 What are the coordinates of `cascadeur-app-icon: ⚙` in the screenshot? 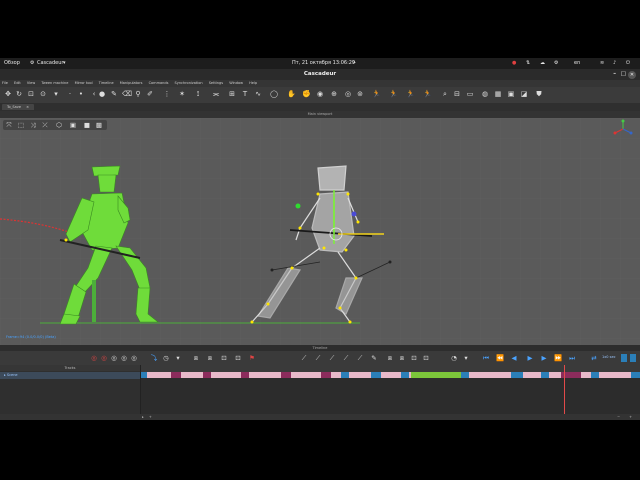 It's located at (32, 63).